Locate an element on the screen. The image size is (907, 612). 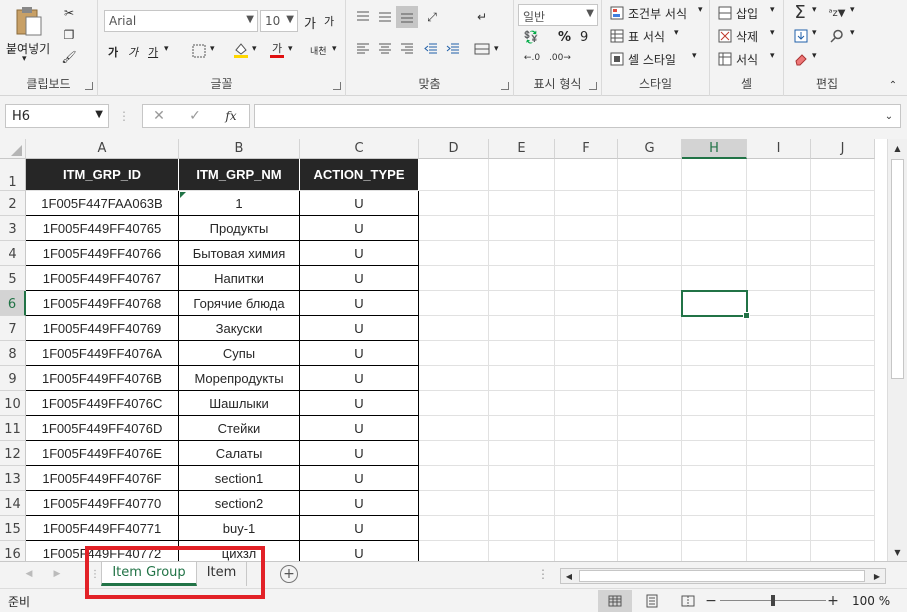
zoom-slider-thumb is located at coordinates (773, 600).